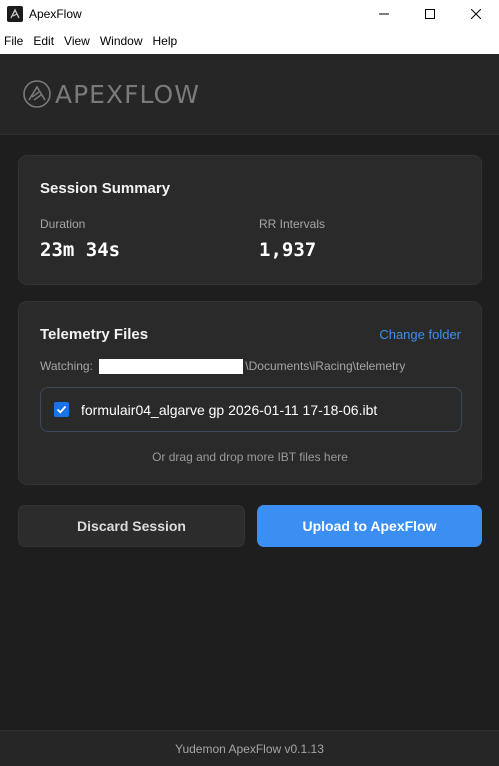 The image size is (499, 766). I want to click on footer: Yudemon ApexFlow v0.1.13, so click(249, 748).